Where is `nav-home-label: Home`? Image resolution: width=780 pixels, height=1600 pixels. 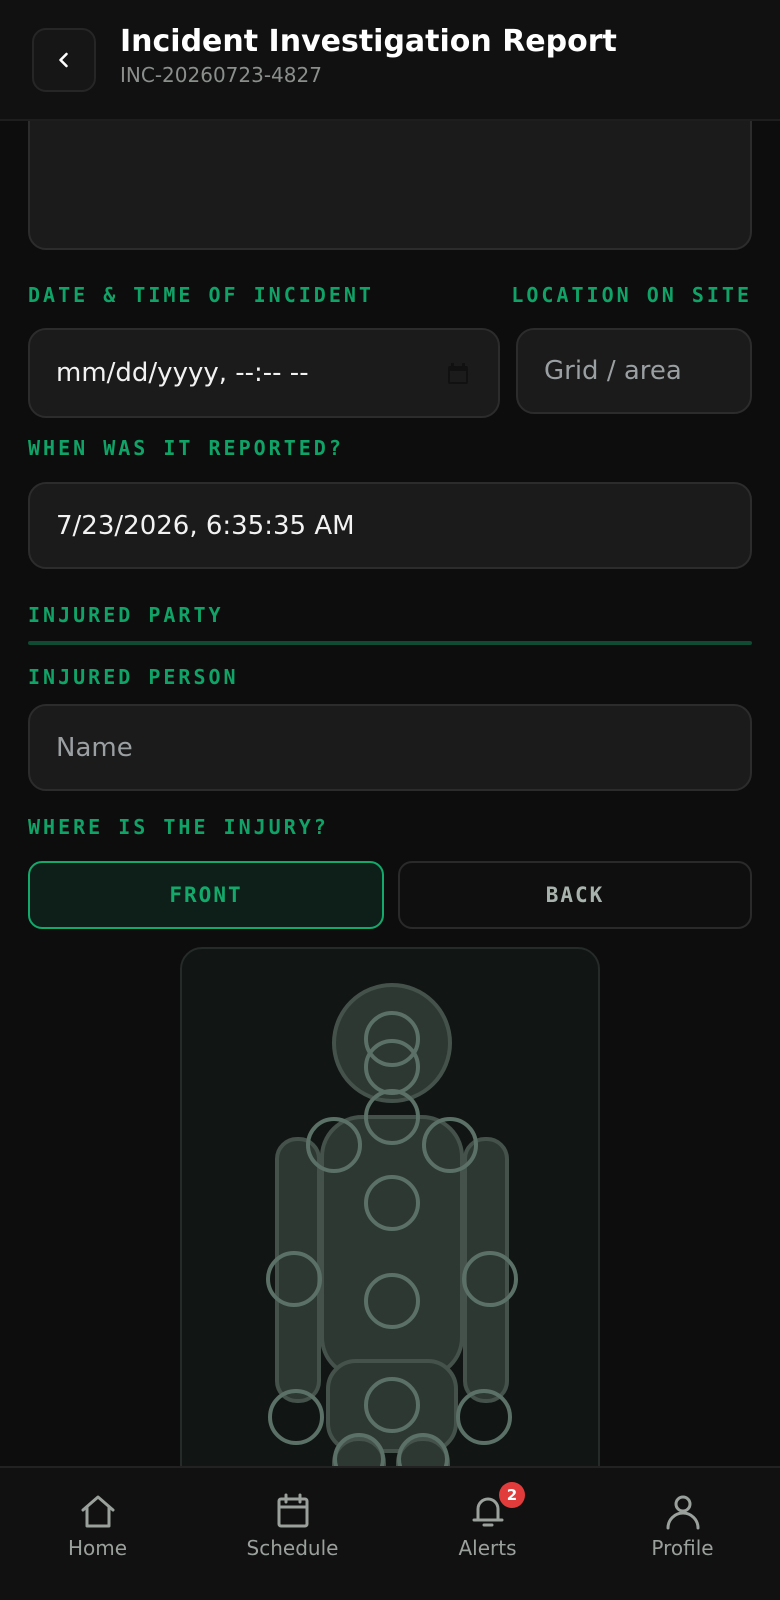 nav-home-label: Home is located at coordinates (97, 1548).